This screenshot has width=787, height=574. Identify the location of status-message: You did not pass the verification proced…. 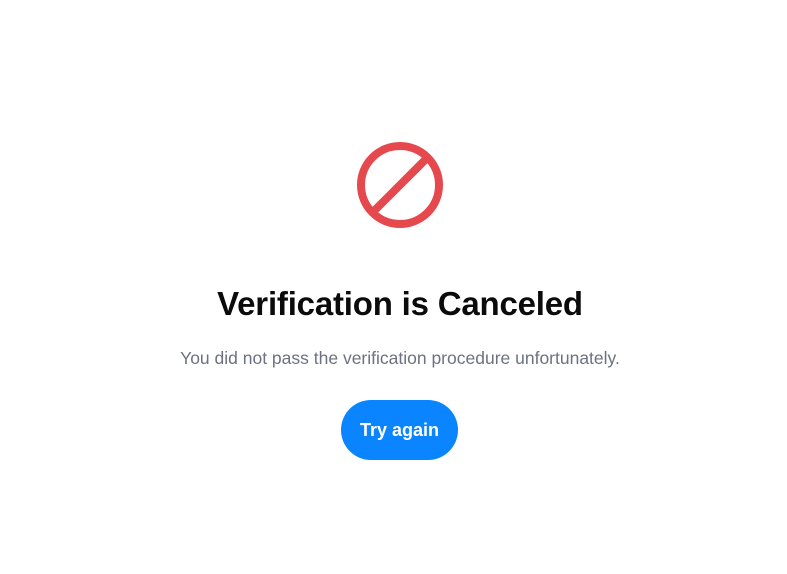
(400, 358).